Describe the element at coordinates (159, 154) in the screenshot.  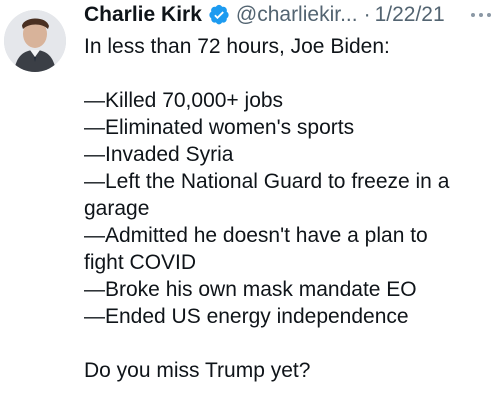
I see `tweet-list-item: —Invaded Syria` at that location.